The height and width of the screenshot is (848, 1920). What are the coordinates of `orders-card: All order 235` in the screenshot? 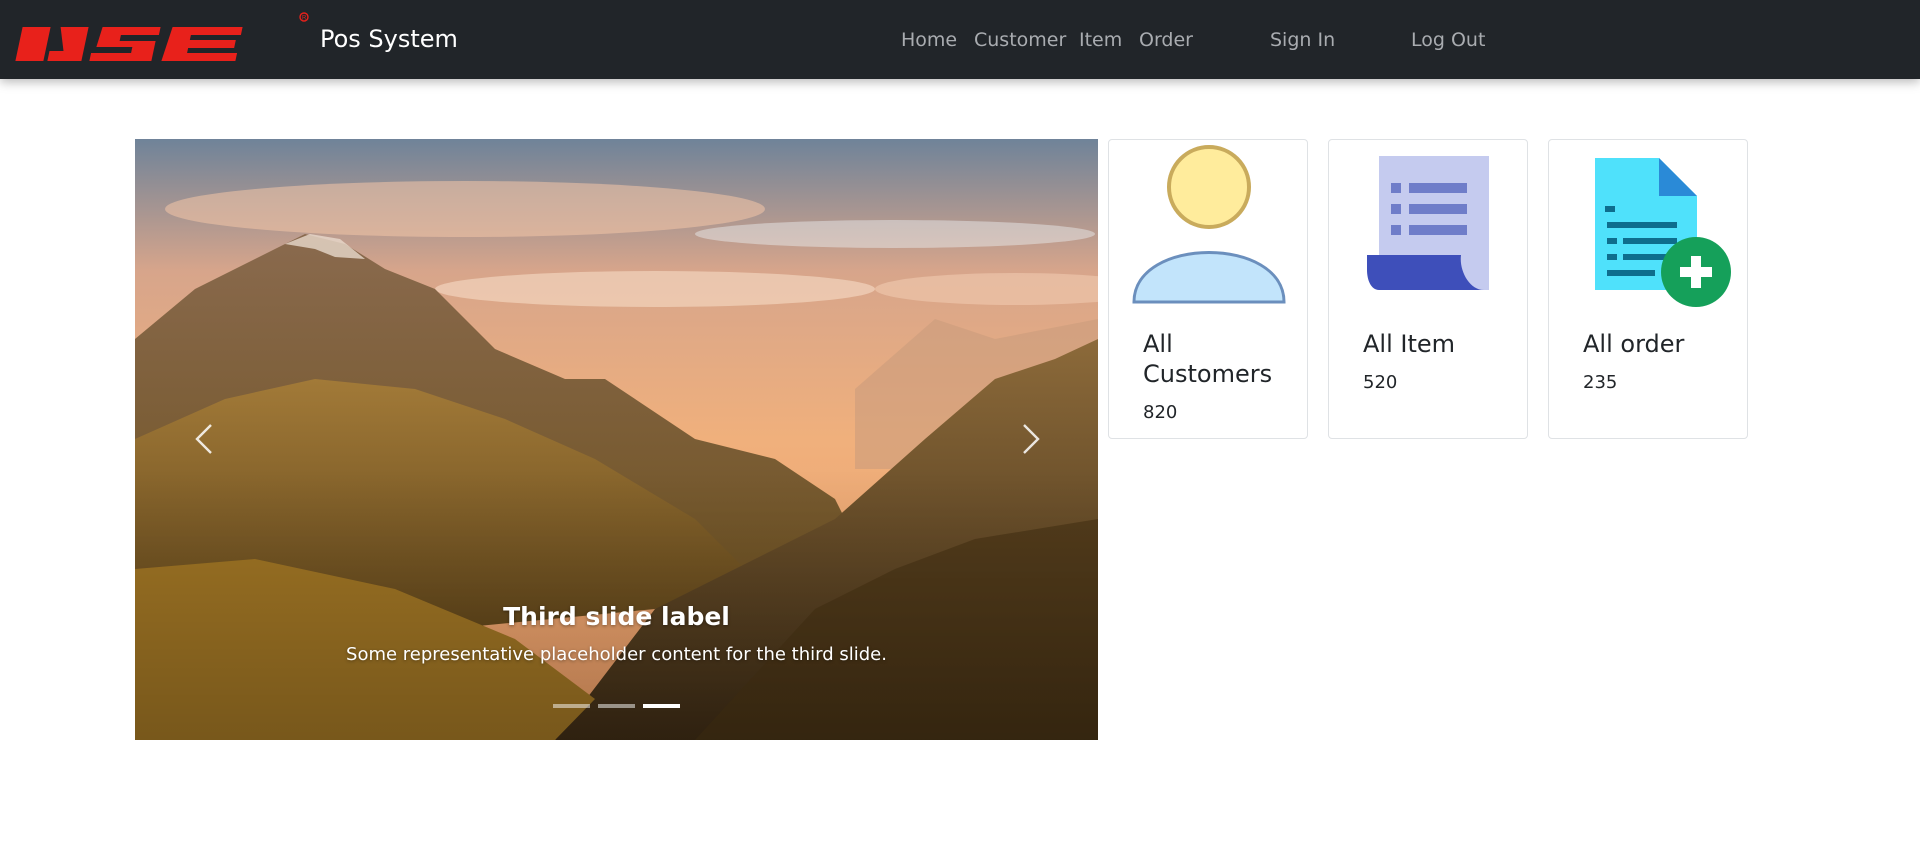 It's located at (1648, 289).